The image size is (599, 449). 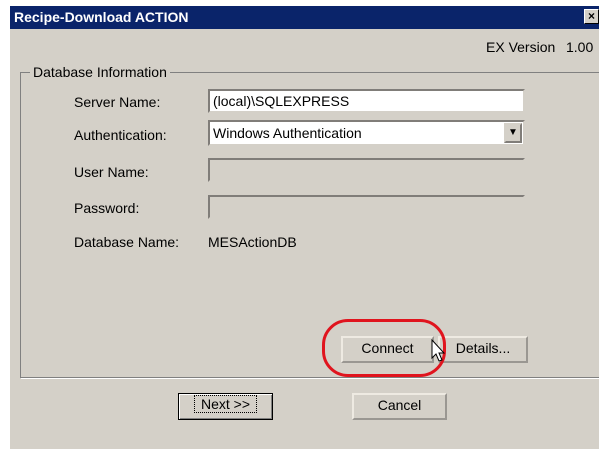 I want to click on title-bar: Recipe-Download ACTION ×, so click(x=304, y=17).